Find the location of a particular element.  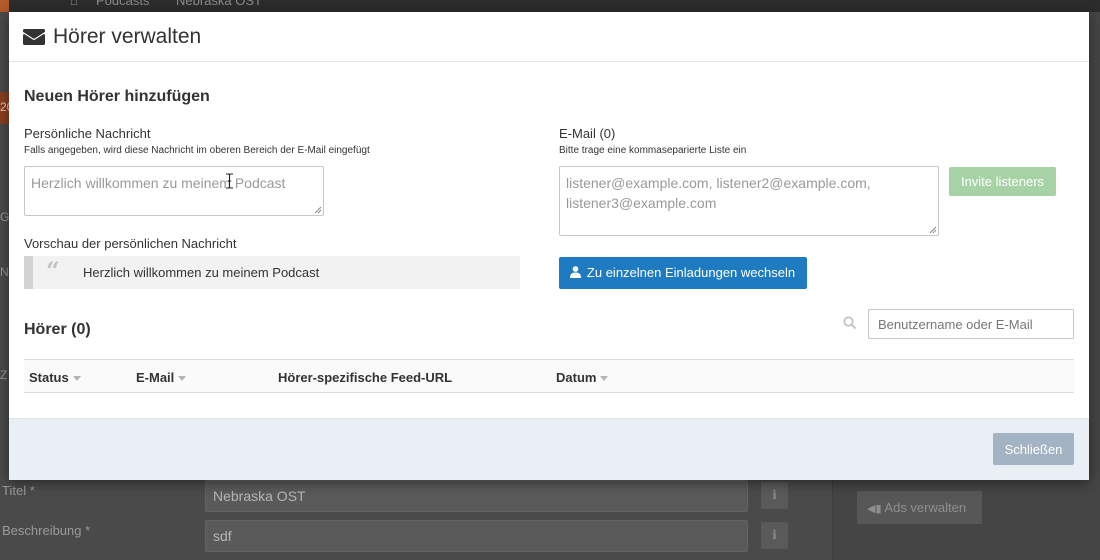

description-field: sdf is located at coordinates (476, 536).